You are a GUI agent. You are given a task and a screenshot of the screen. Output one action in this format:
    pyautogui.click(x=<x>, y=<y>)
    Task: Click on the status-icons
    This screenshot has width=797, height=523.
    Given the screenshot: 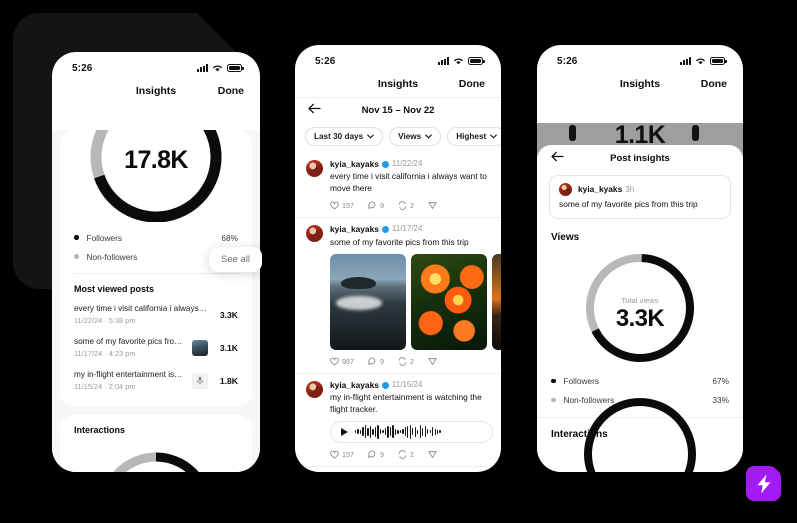 What is the action you would take?
    pyautogui.click(x=220, y=68)
    